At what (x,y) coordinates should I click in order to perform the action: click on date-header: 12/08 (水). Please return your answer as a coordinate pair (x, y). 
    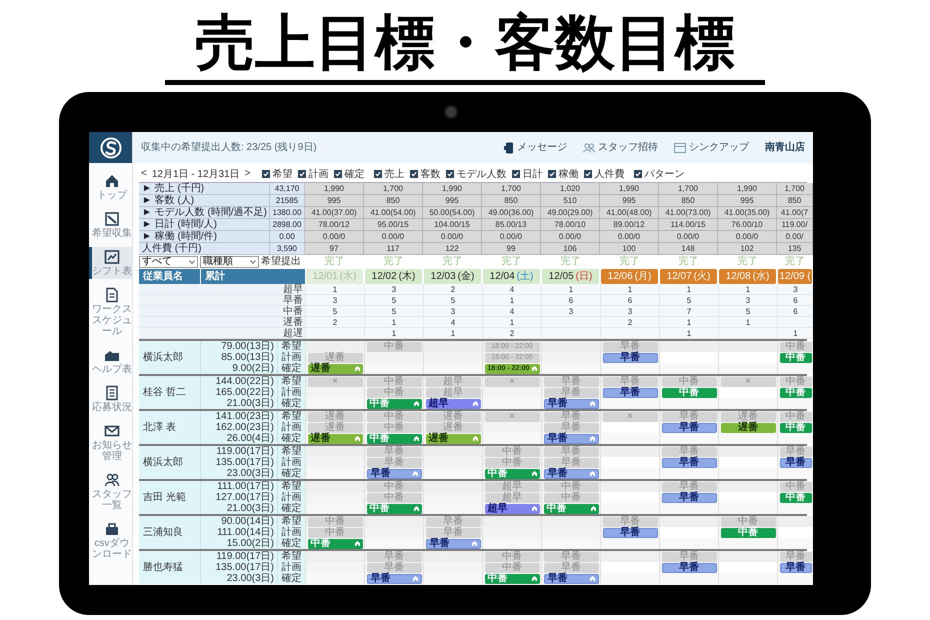
    Looking at the image, I should click on (747, 276).